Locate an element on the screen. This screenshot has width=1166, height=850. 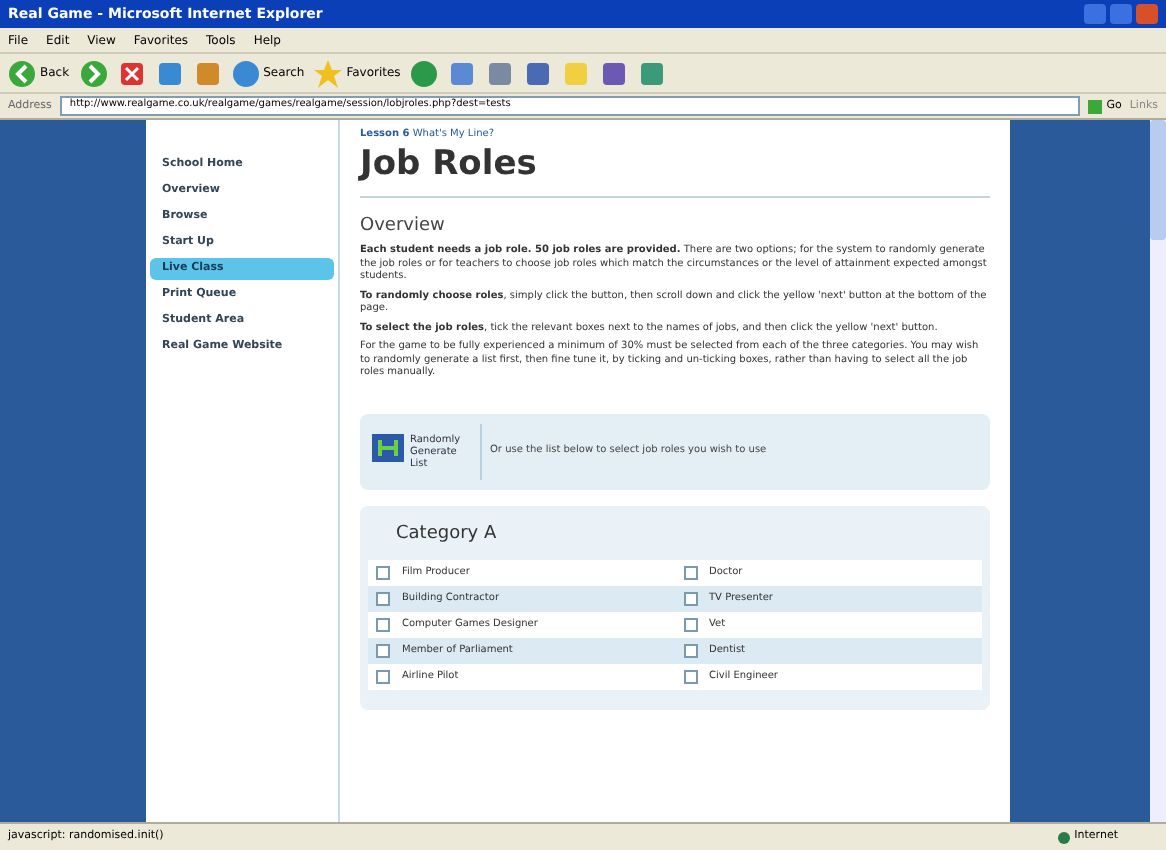
category-heading: Category A is located at coordinates (446, 534).